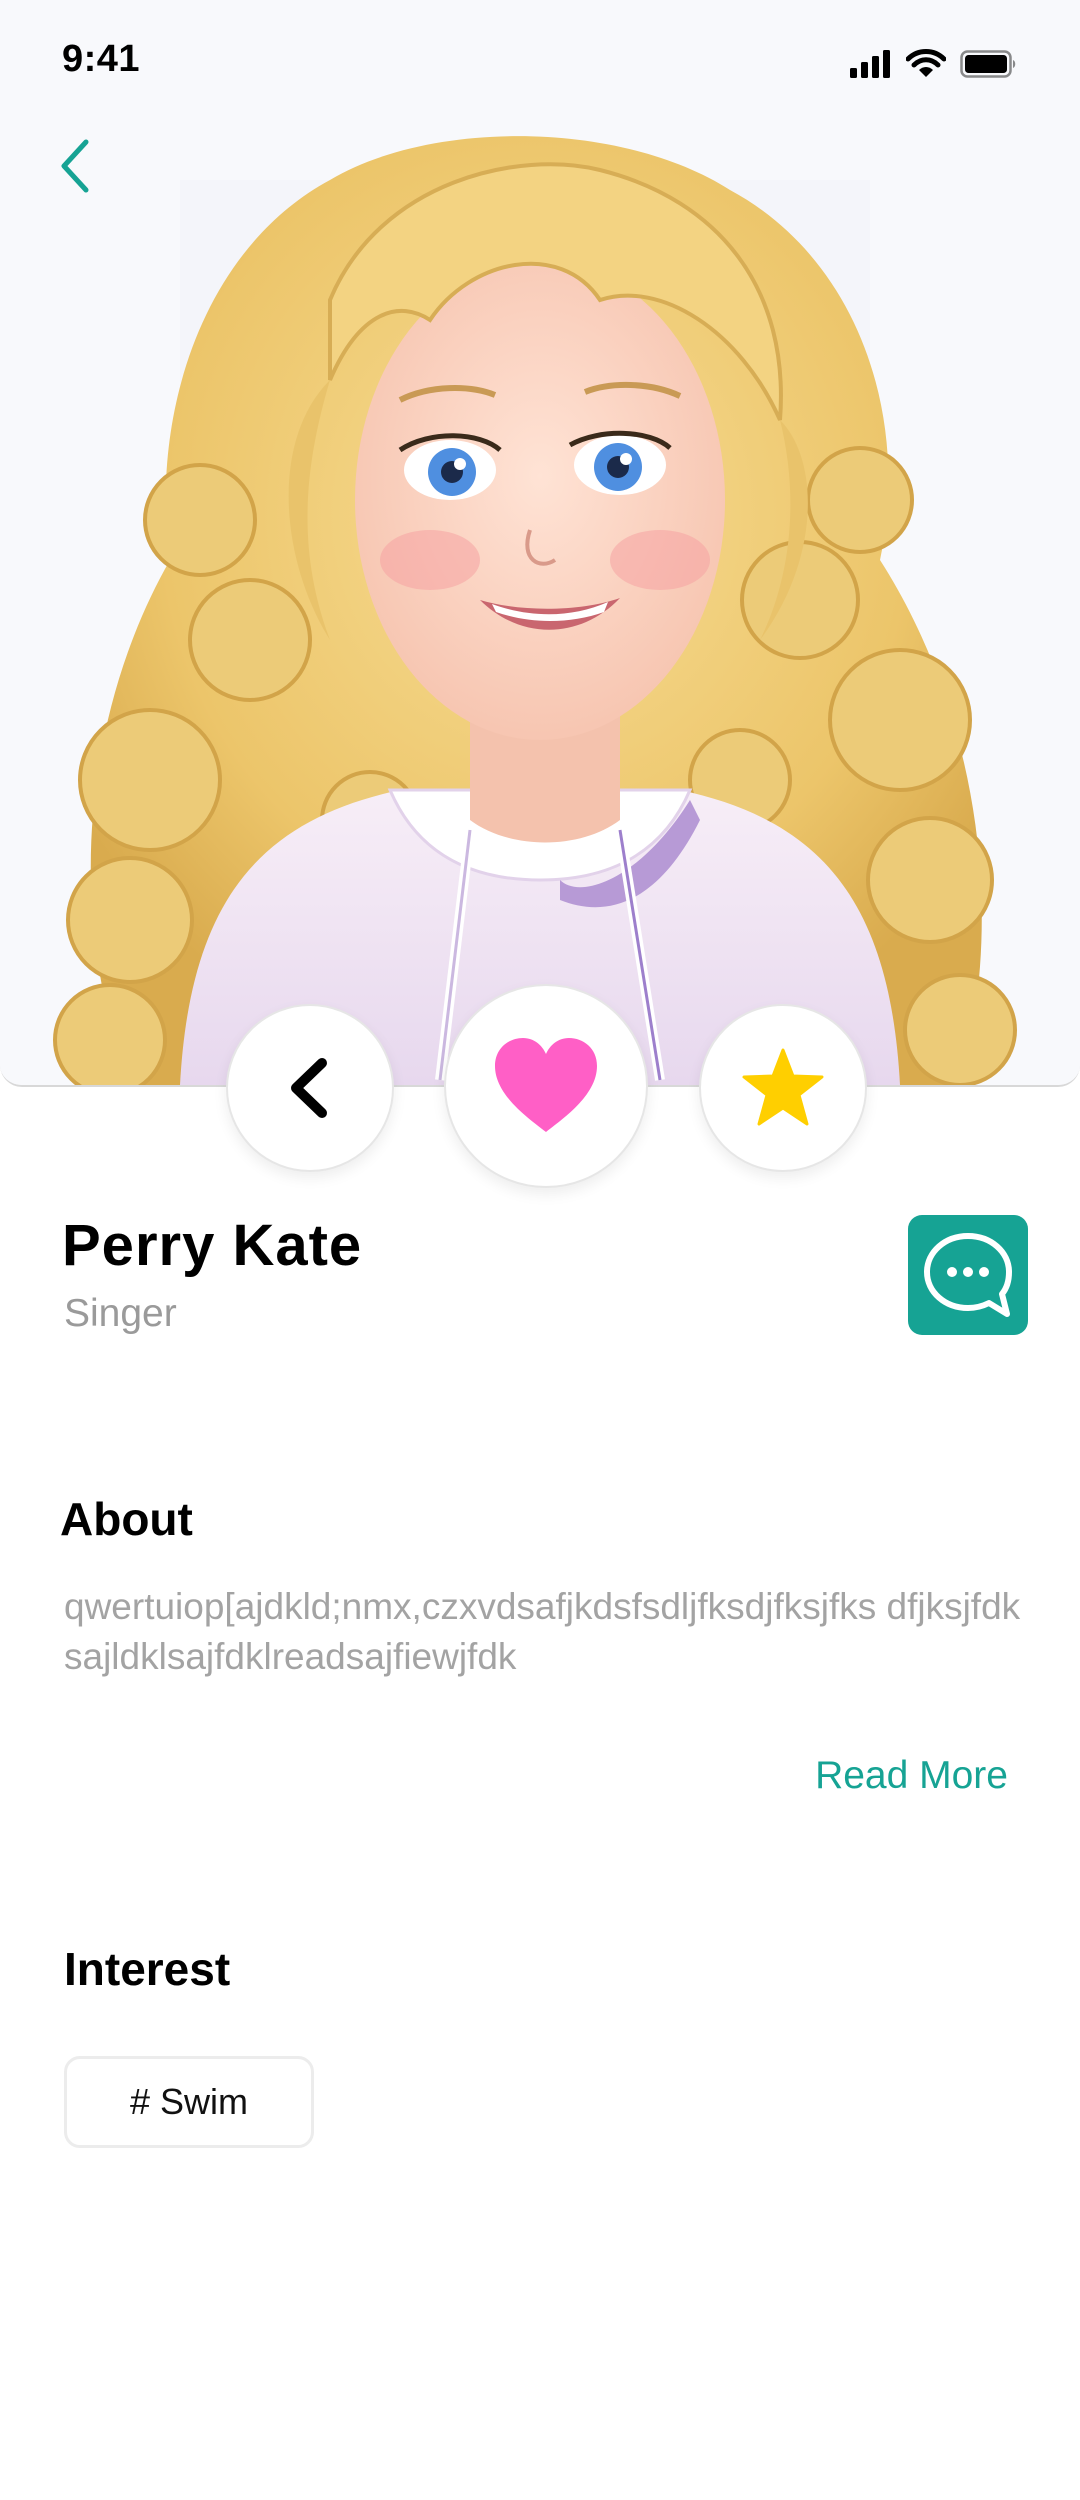 This screenshot has height=2500, width=1080. I want to click on about-title: About, so click(126, 1519).